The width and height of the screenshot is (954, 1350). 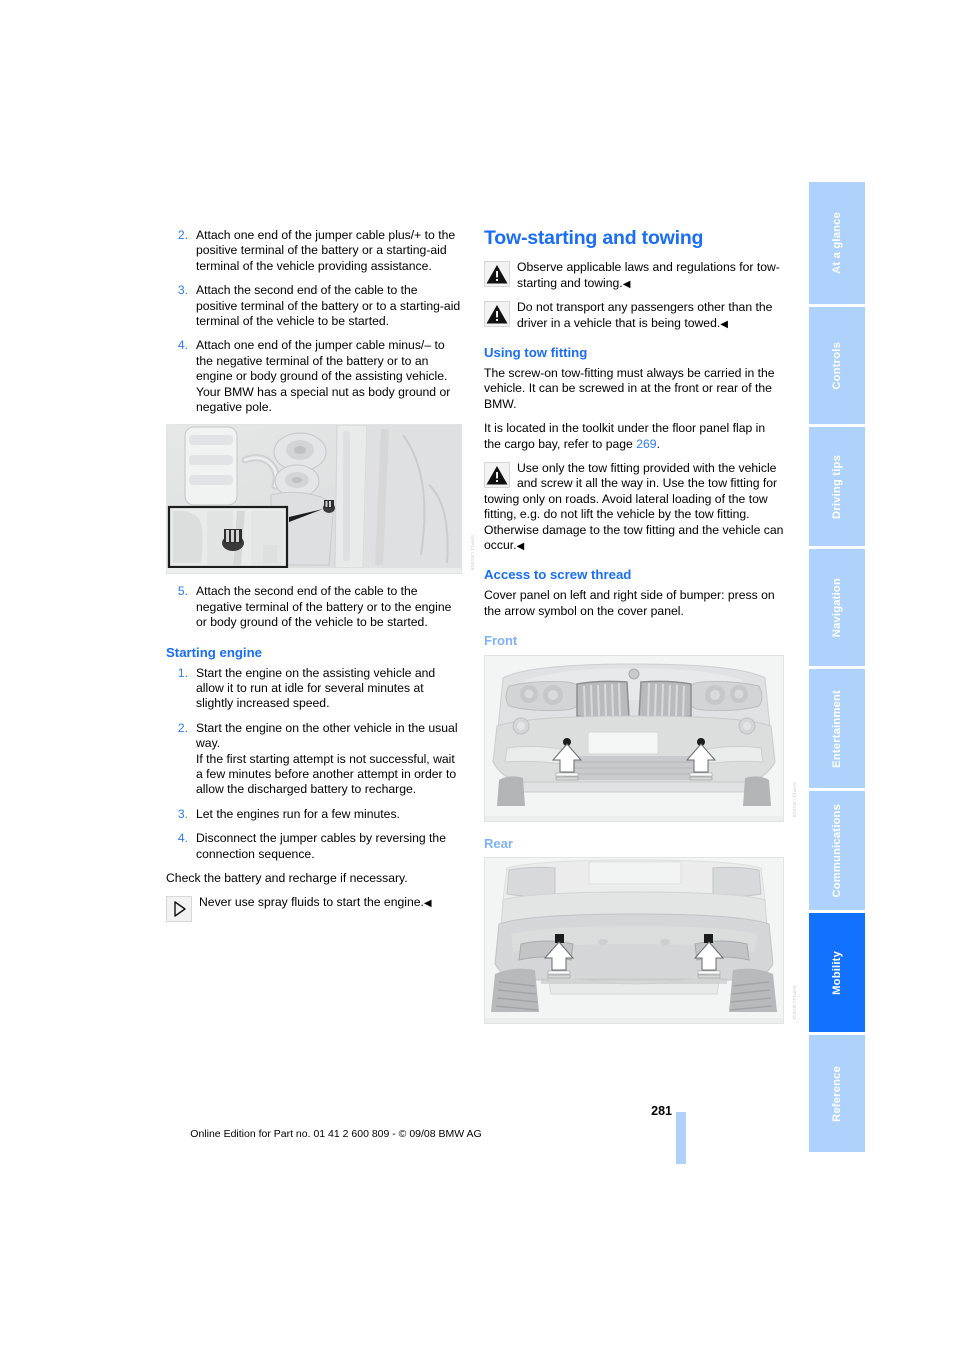 I want to click on figure-engine-bay: SHP11 LBV009, so click(x=320, y=499).